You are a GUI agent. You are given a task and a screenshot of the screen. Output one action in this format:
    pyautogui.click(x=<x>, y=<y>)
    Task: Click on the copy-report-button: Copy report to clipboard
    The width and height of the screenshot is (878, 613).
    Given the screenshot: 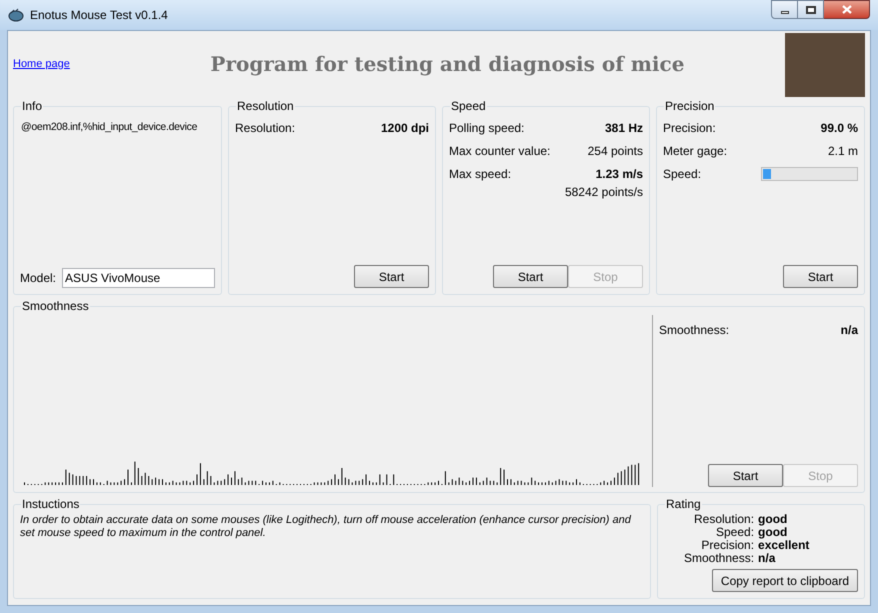 What is the action you would take?
    pyautogui.click(x=785, y=580)
    